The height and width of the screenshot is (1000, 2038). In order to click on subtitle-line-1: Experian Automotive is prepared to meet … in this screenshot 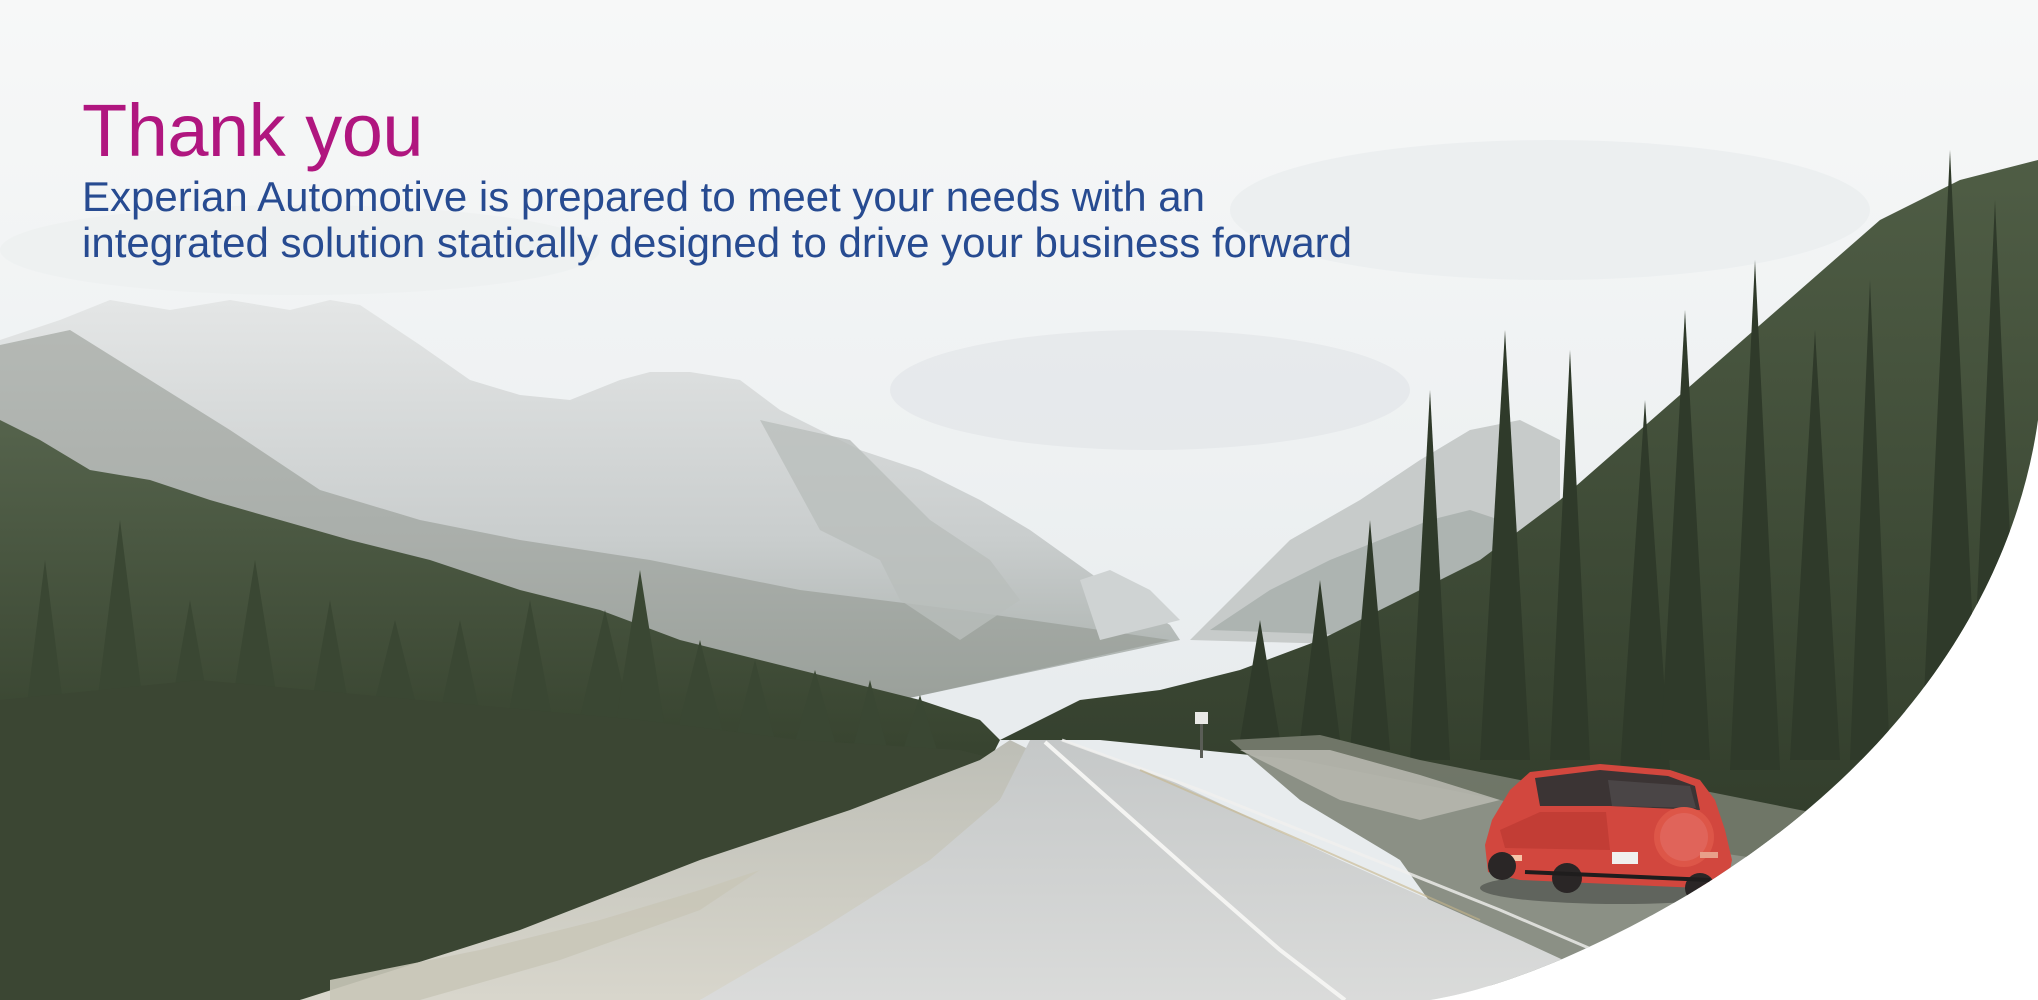, I will do `click(643, 196)`.